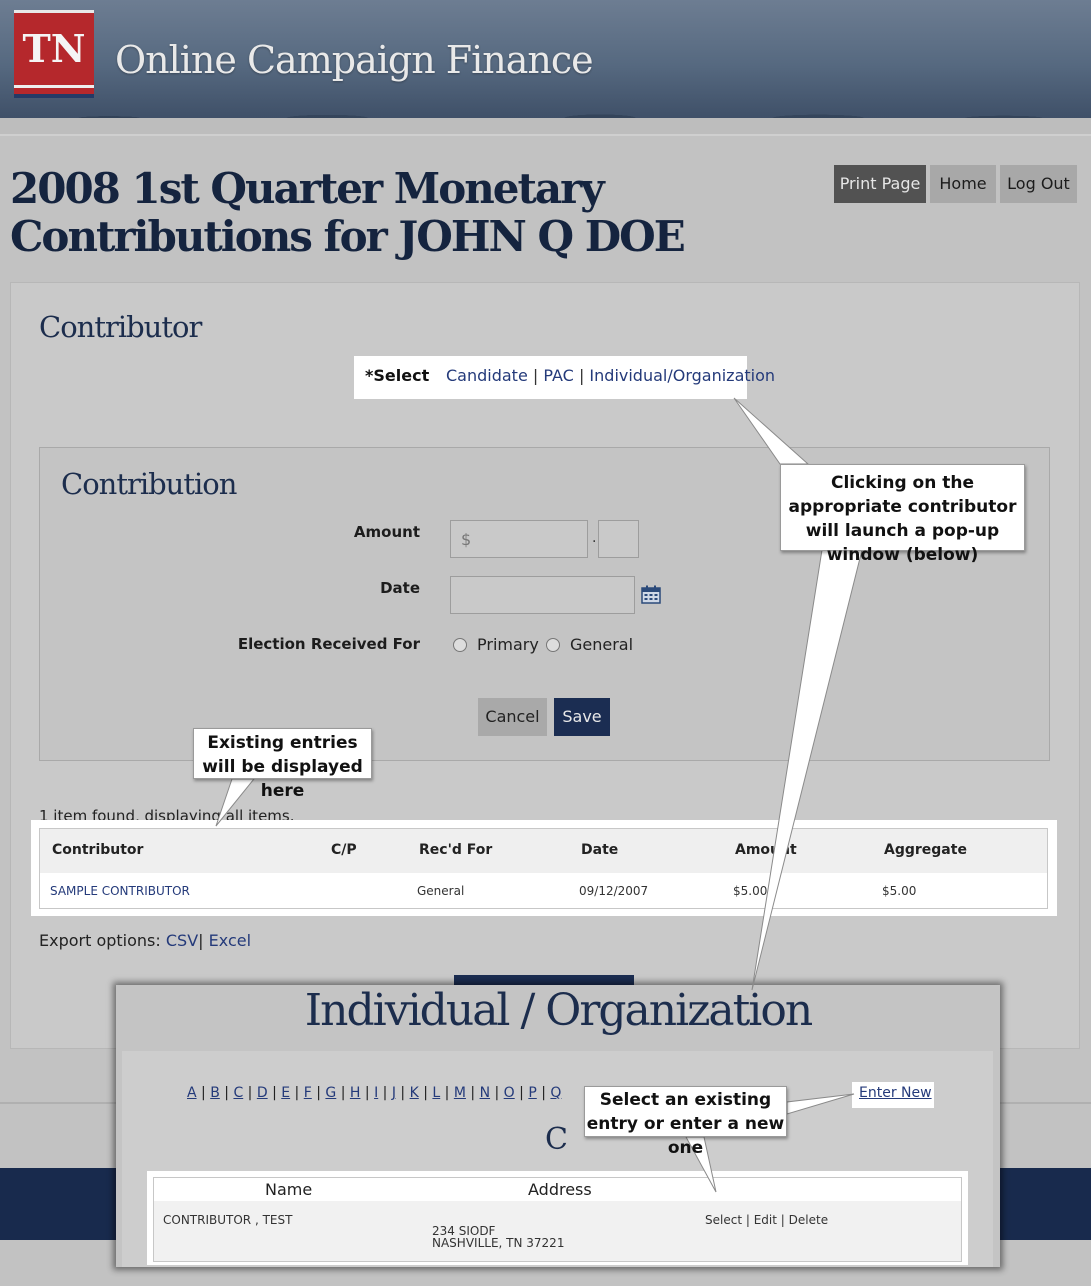  I want to click on edit-link: Edit, so click(765, 1220).